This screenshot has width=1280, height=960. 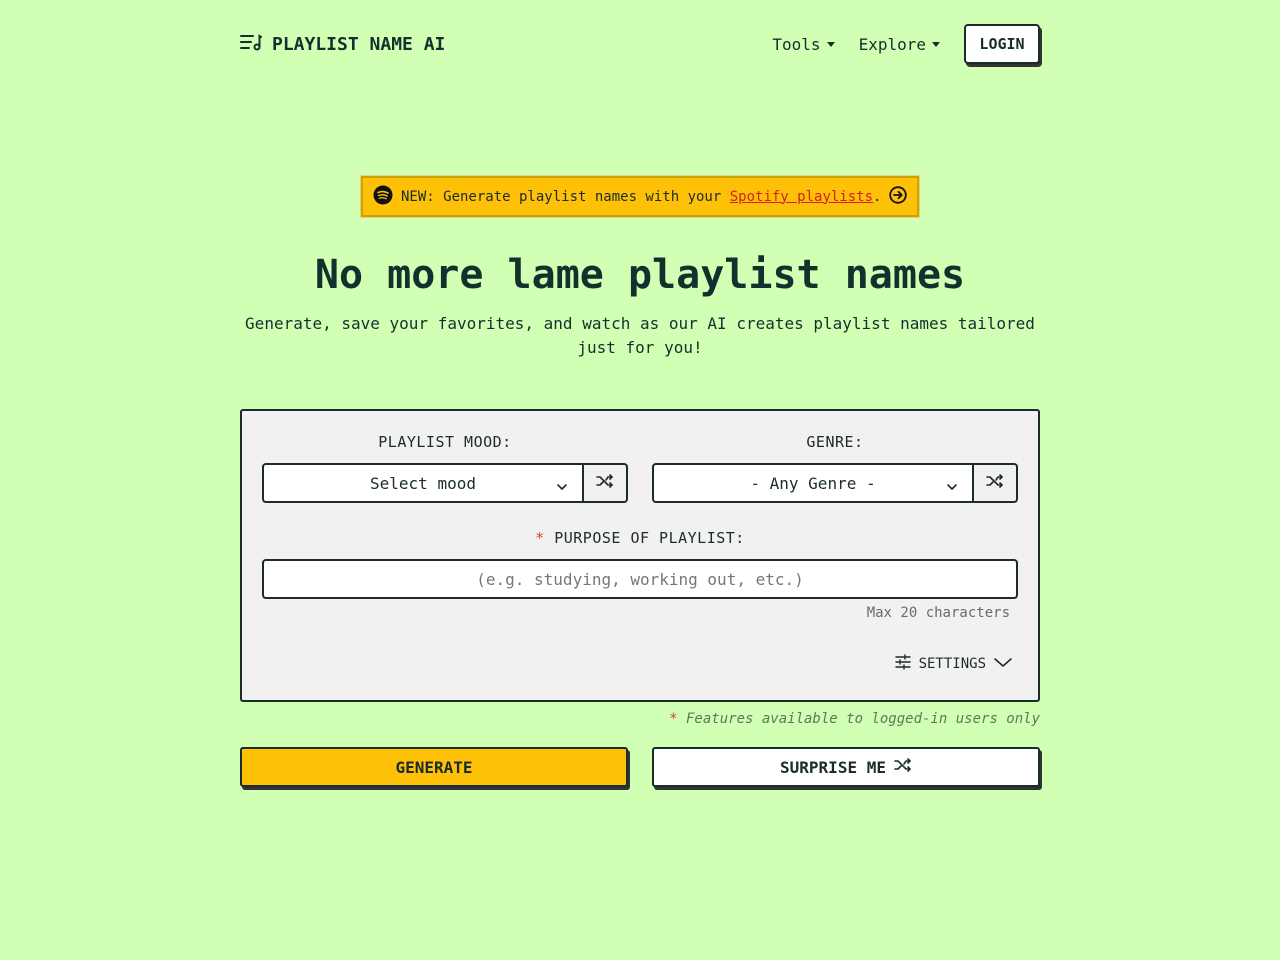 I want to click on nav-tools-dropdown: Tools, so click(x=803, y=44).